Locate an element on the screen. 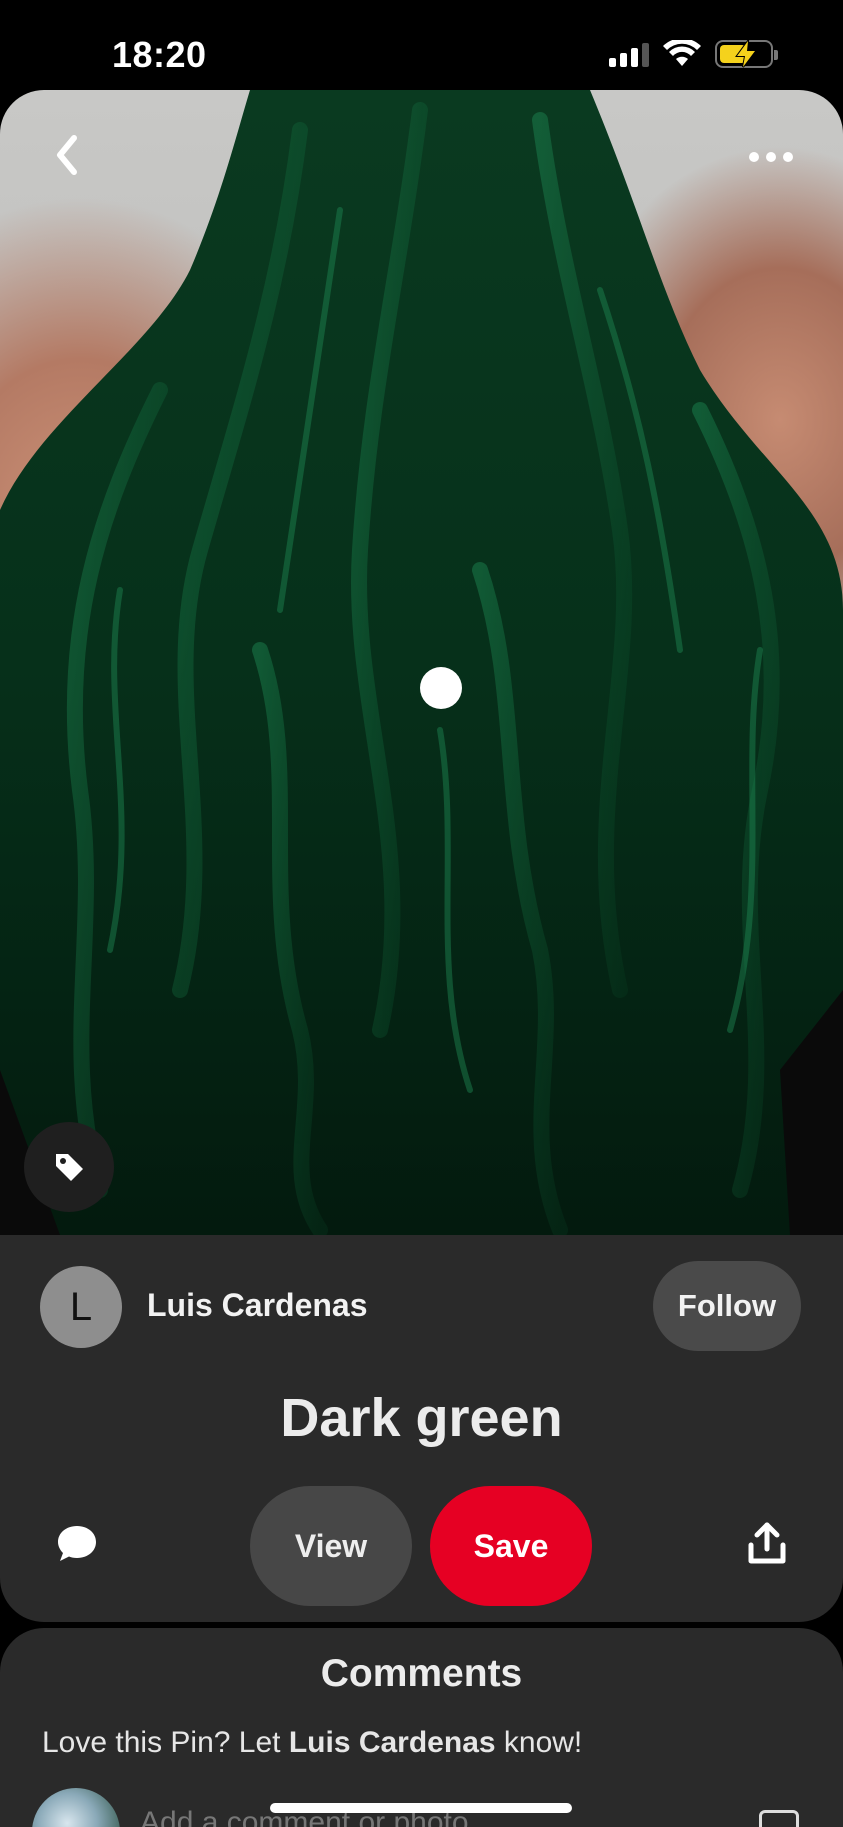  status-icons is located at coordinates (693, 53).